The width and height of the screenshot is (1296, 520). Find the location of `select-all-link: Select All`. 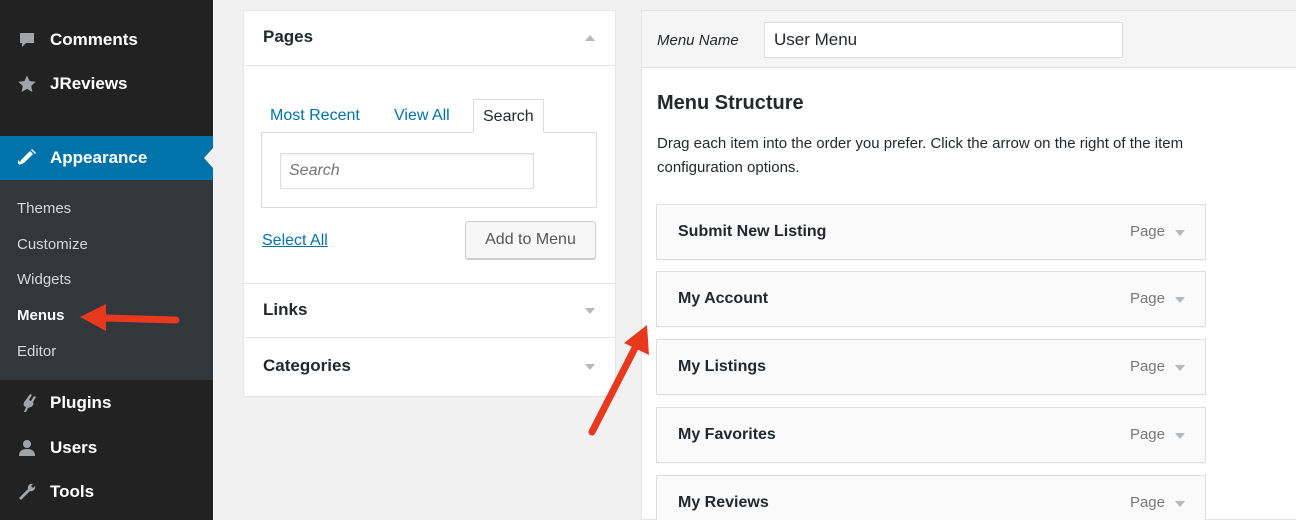

select-all-link: Select All is located at coordinates (295, 241).